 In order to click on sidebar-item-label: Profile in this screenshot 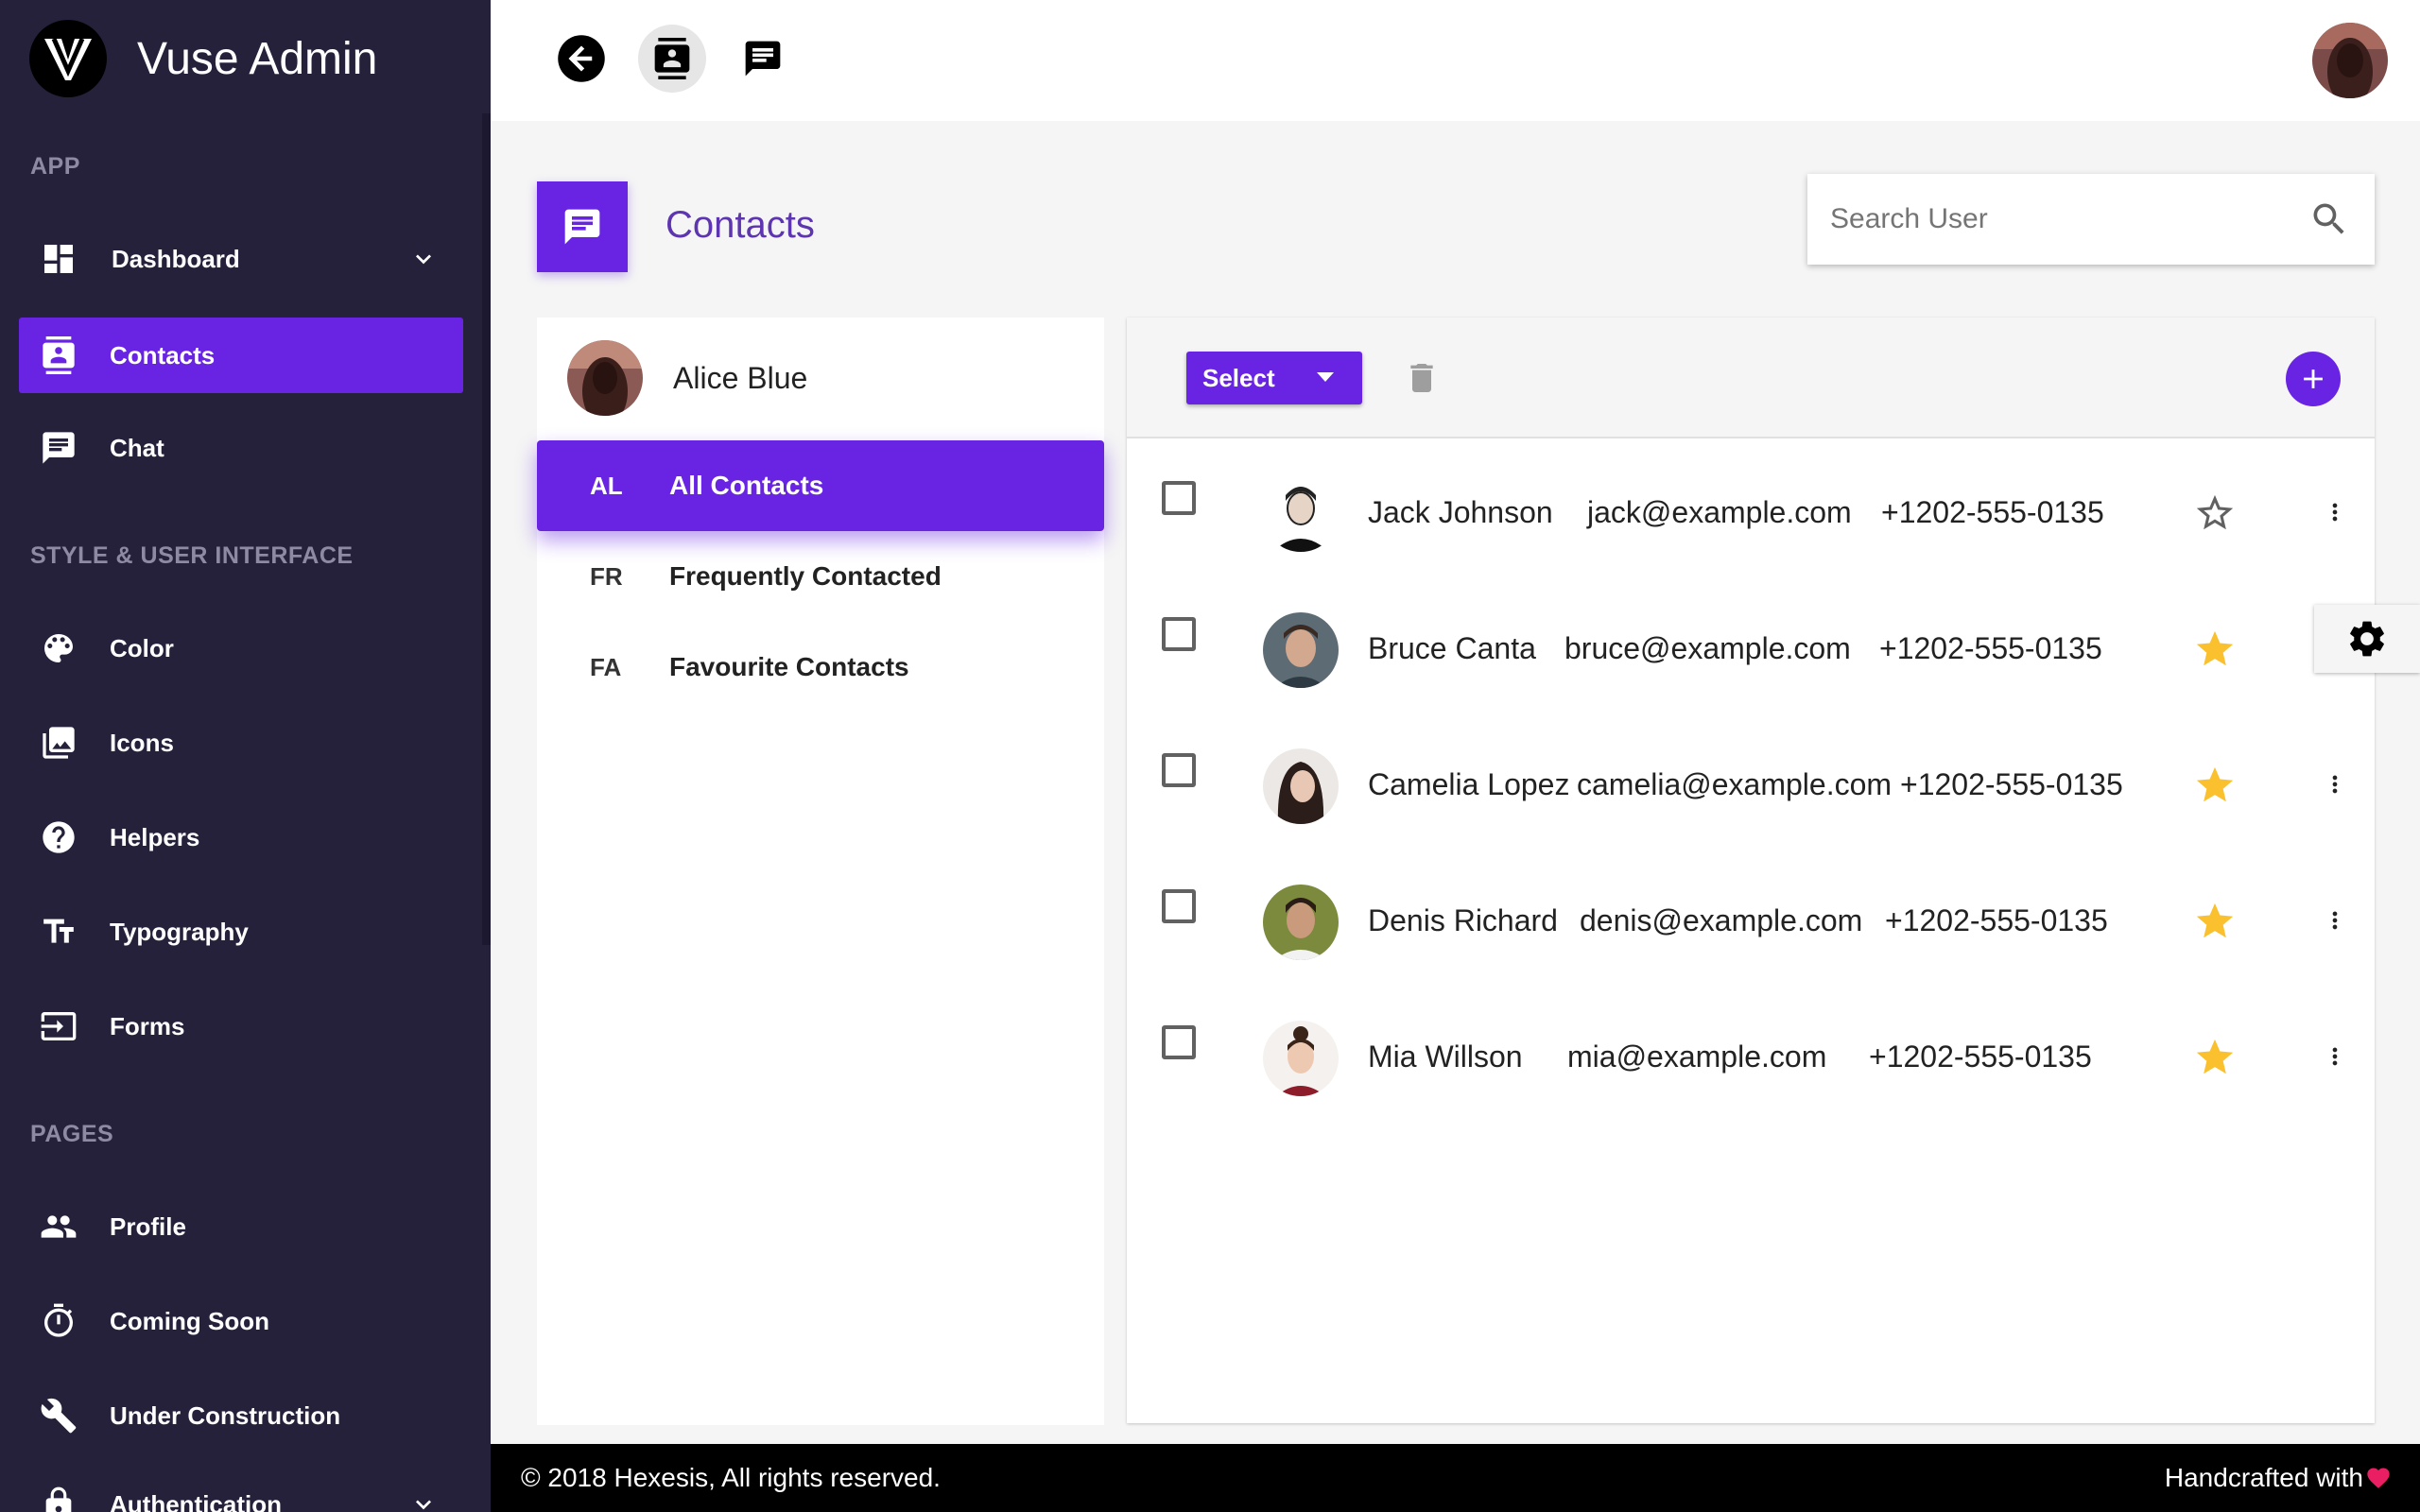, I will do `click(148, 1226)`.